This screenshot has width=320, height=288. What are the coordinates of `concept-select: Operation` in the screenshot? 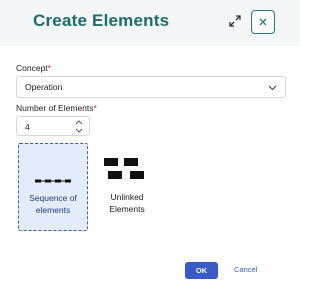 It's located at (151, 87).